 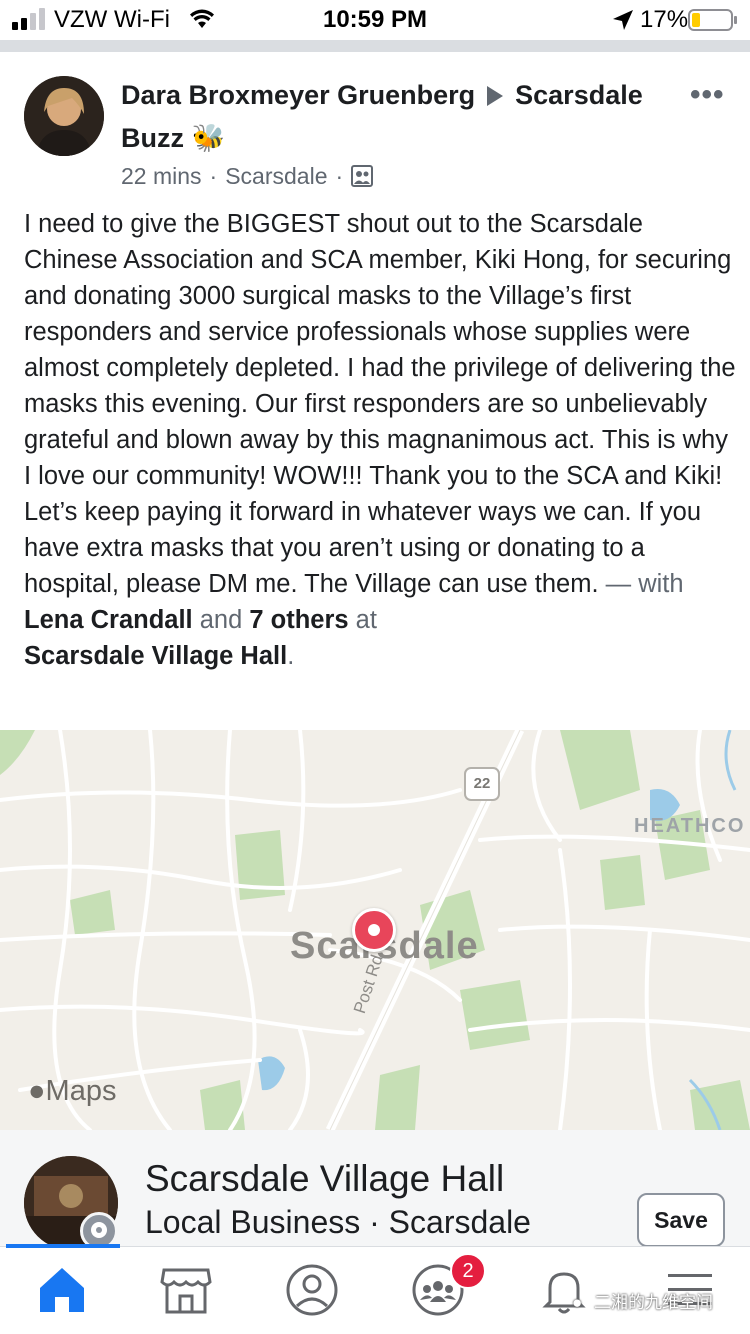 I want to click on location-arrow-icon, so click(x=623, y=20).